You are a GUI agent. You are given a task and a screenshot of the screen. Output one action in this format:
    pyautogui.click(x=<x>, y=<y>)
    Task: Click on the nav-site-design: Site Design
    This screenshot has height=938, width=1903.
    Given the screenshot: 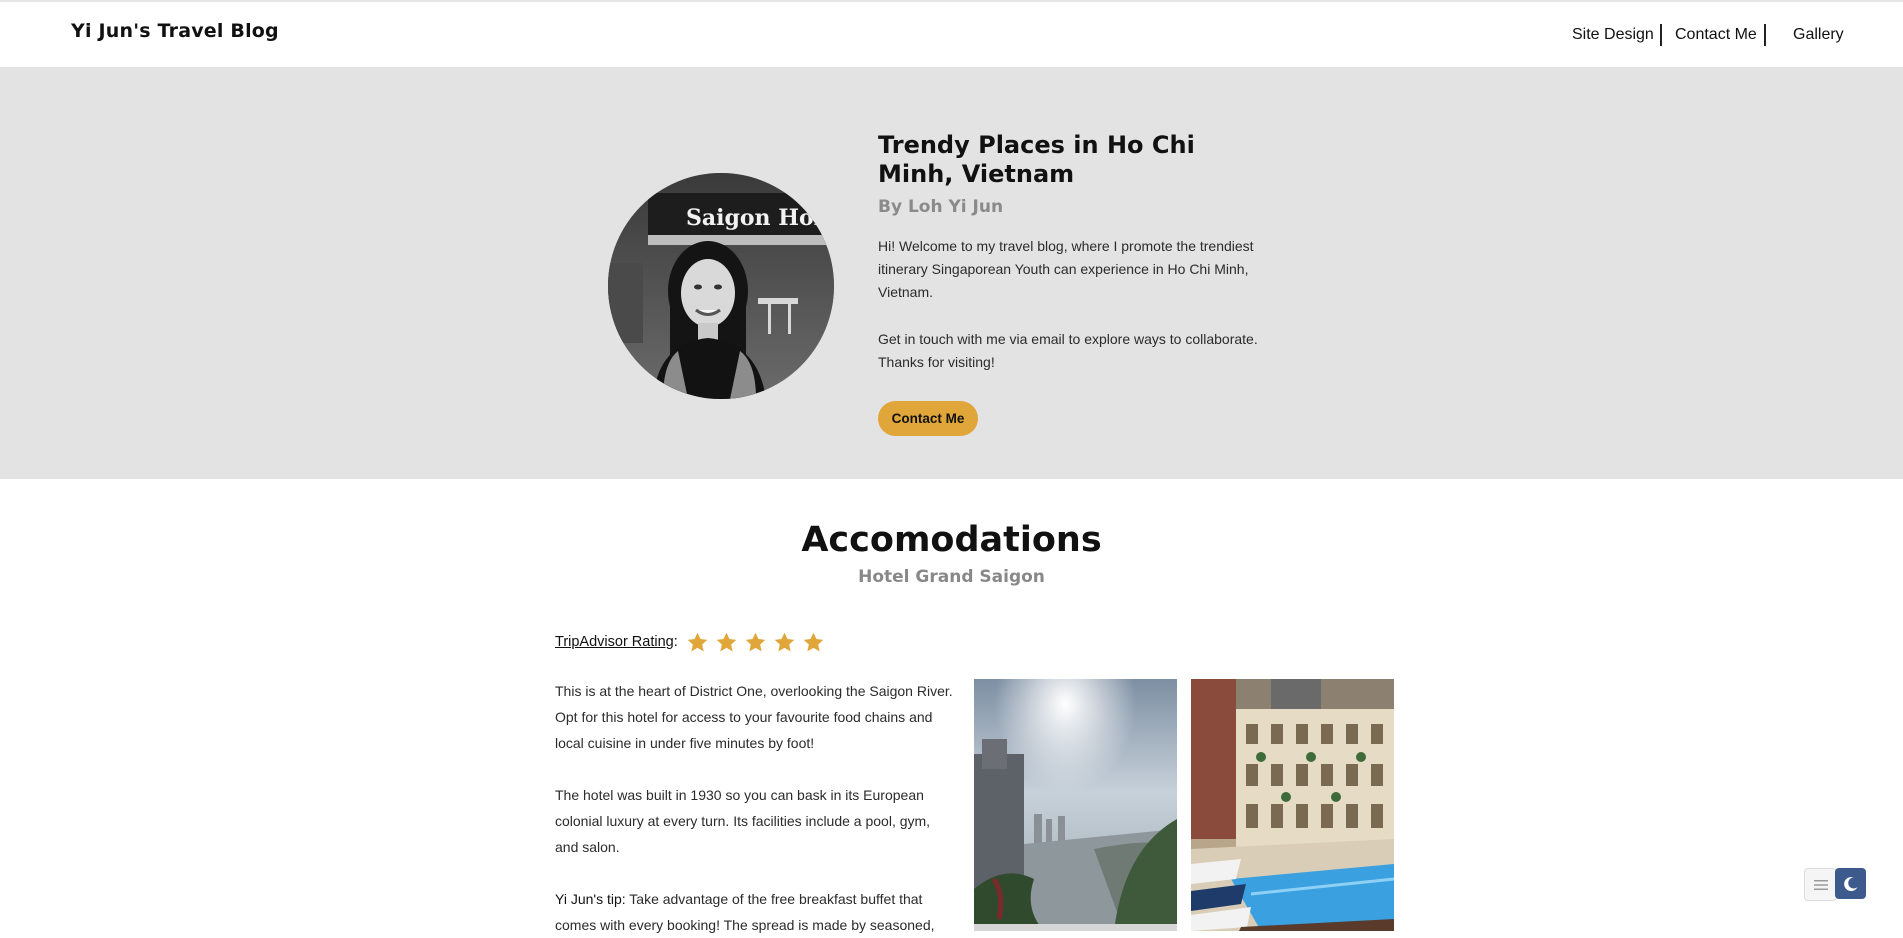 What is the action you would take?
    pyautogui.click(x=1613, y=35)
    